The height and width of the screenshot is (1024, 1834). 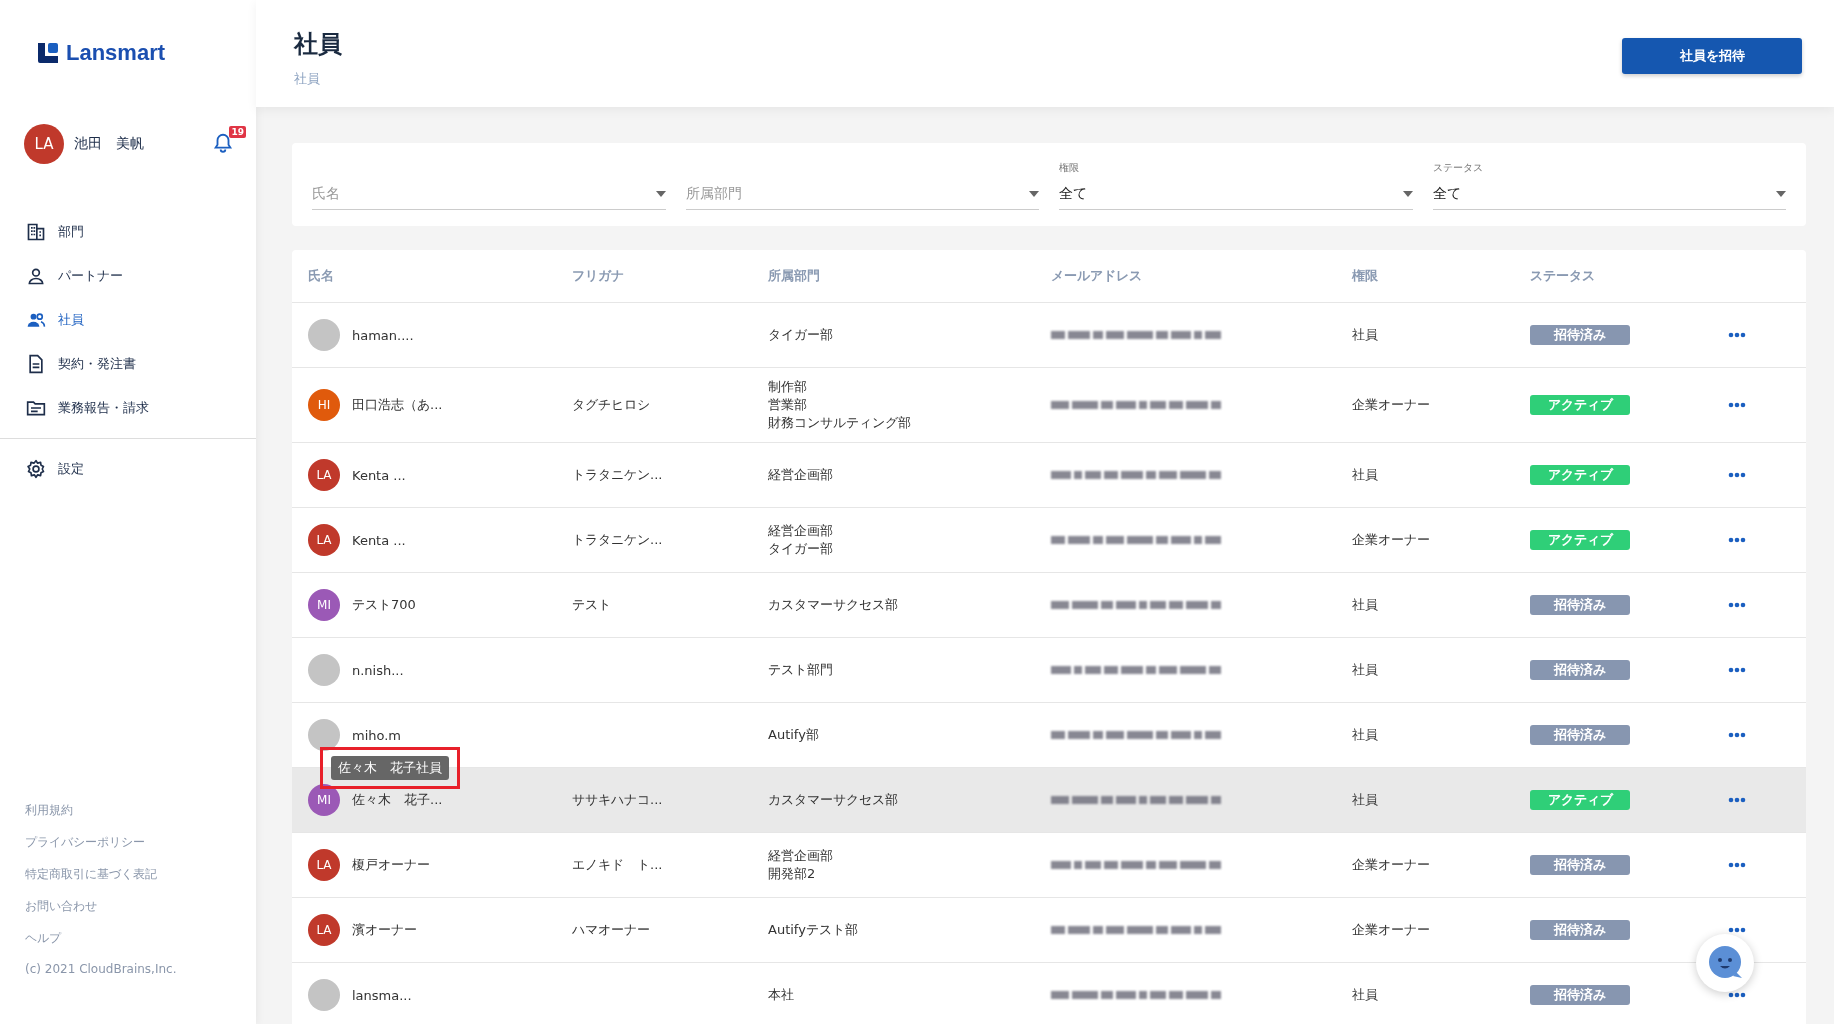 What do you see at coordinates (116, 53) in the screenshot?
I see `logo-text: Lansmart` at bounding box center [116, 53].